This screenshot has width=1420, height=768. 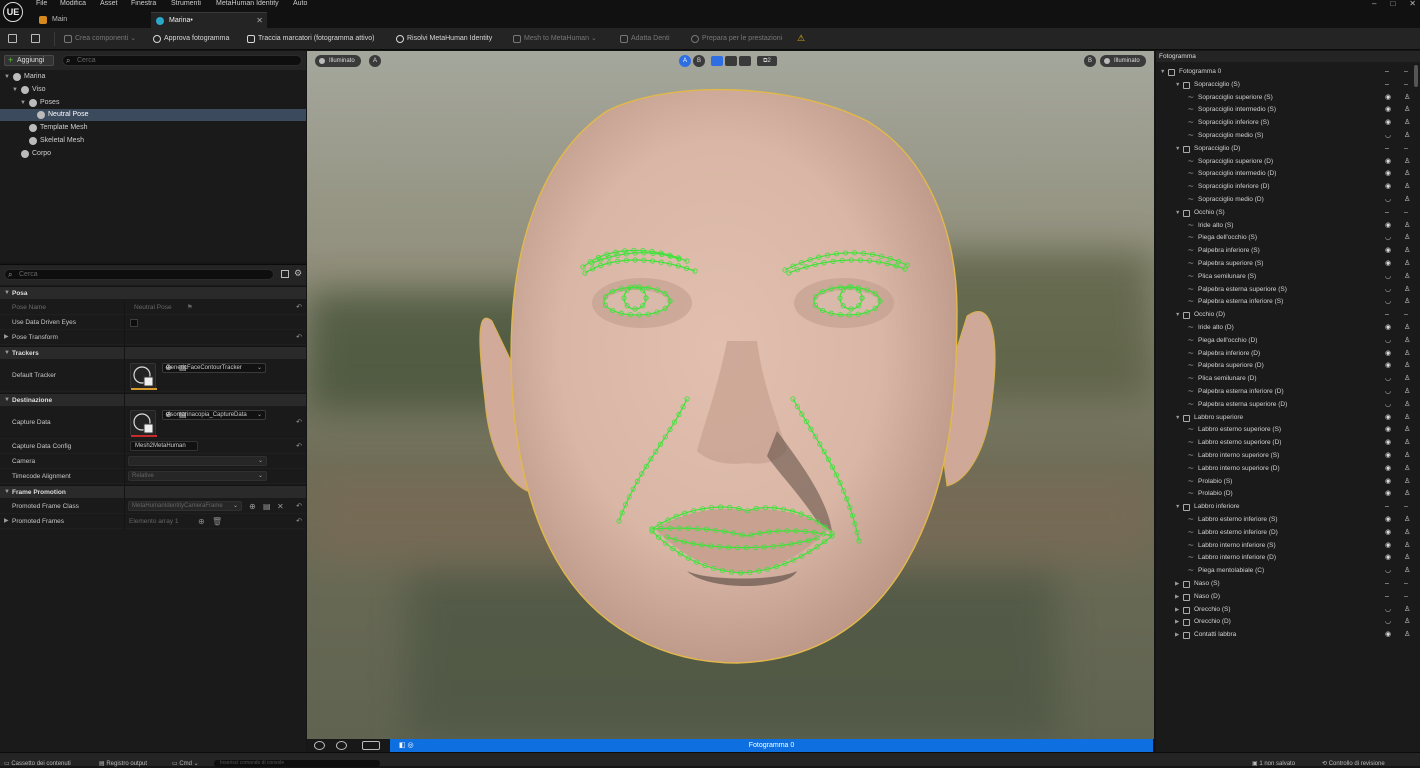 I want to click on curve-row-sopracciglio-intermedio-d: ⁓ Sopracciglio intermedio (D) ◉ ♙, so click(x=1288, y=174).